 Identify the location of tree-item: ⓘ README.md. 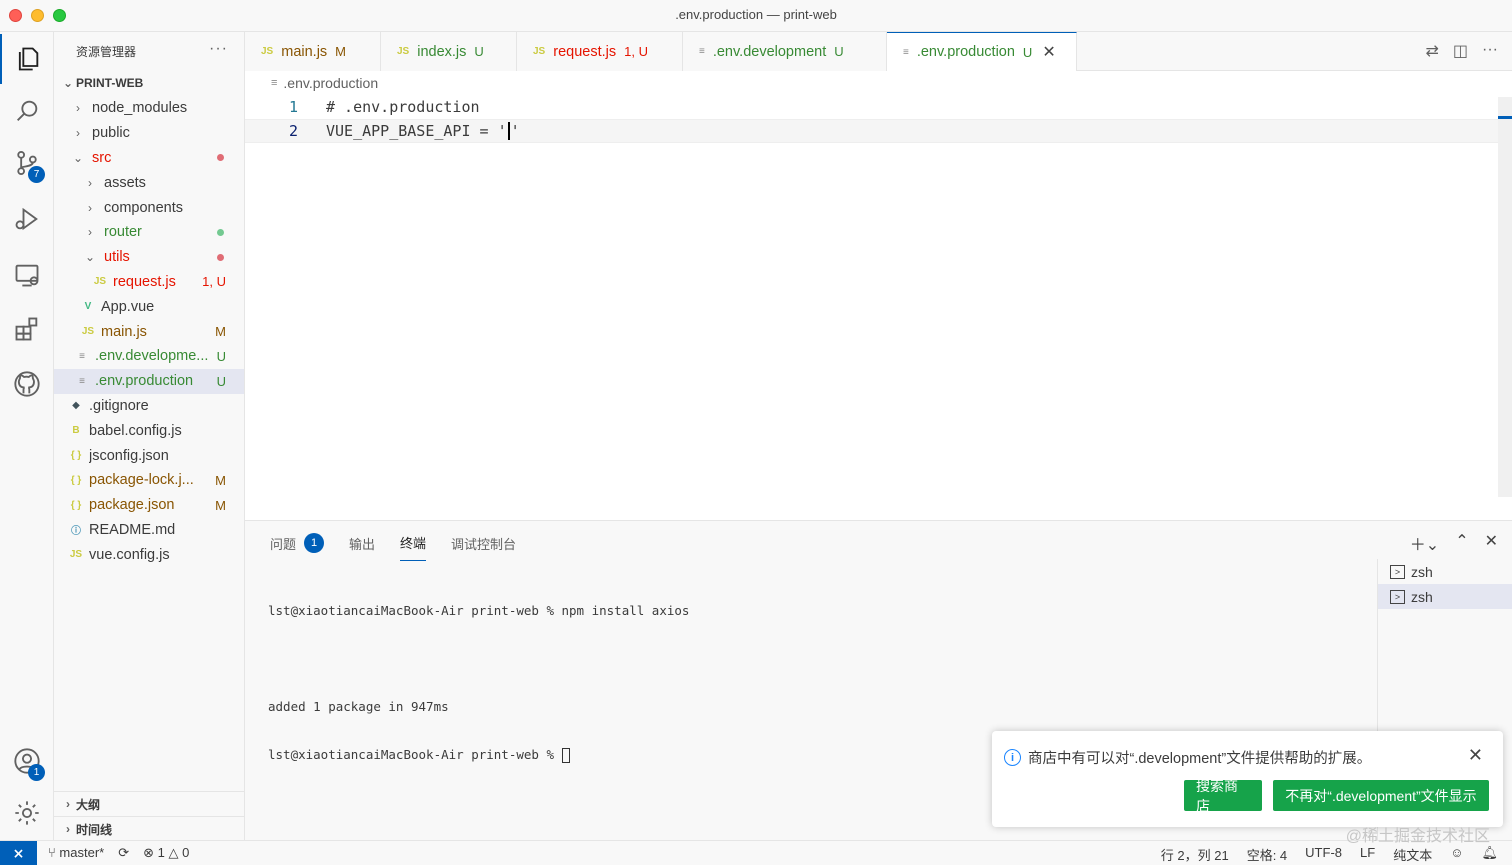
(149, 530).